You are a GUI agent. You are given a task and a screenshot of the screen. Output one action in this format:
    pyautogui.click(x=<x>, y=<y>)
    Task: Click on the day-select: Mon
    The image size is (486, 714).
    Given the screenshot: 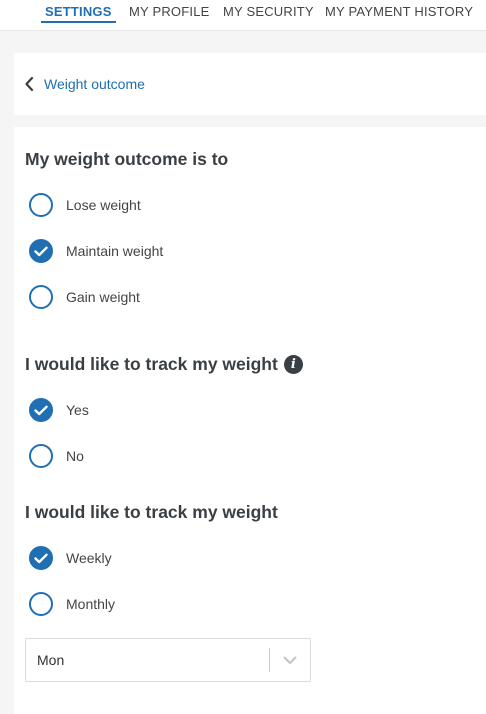 What is the action you would take?
    pyautogui.click(x=168, y=660)
    